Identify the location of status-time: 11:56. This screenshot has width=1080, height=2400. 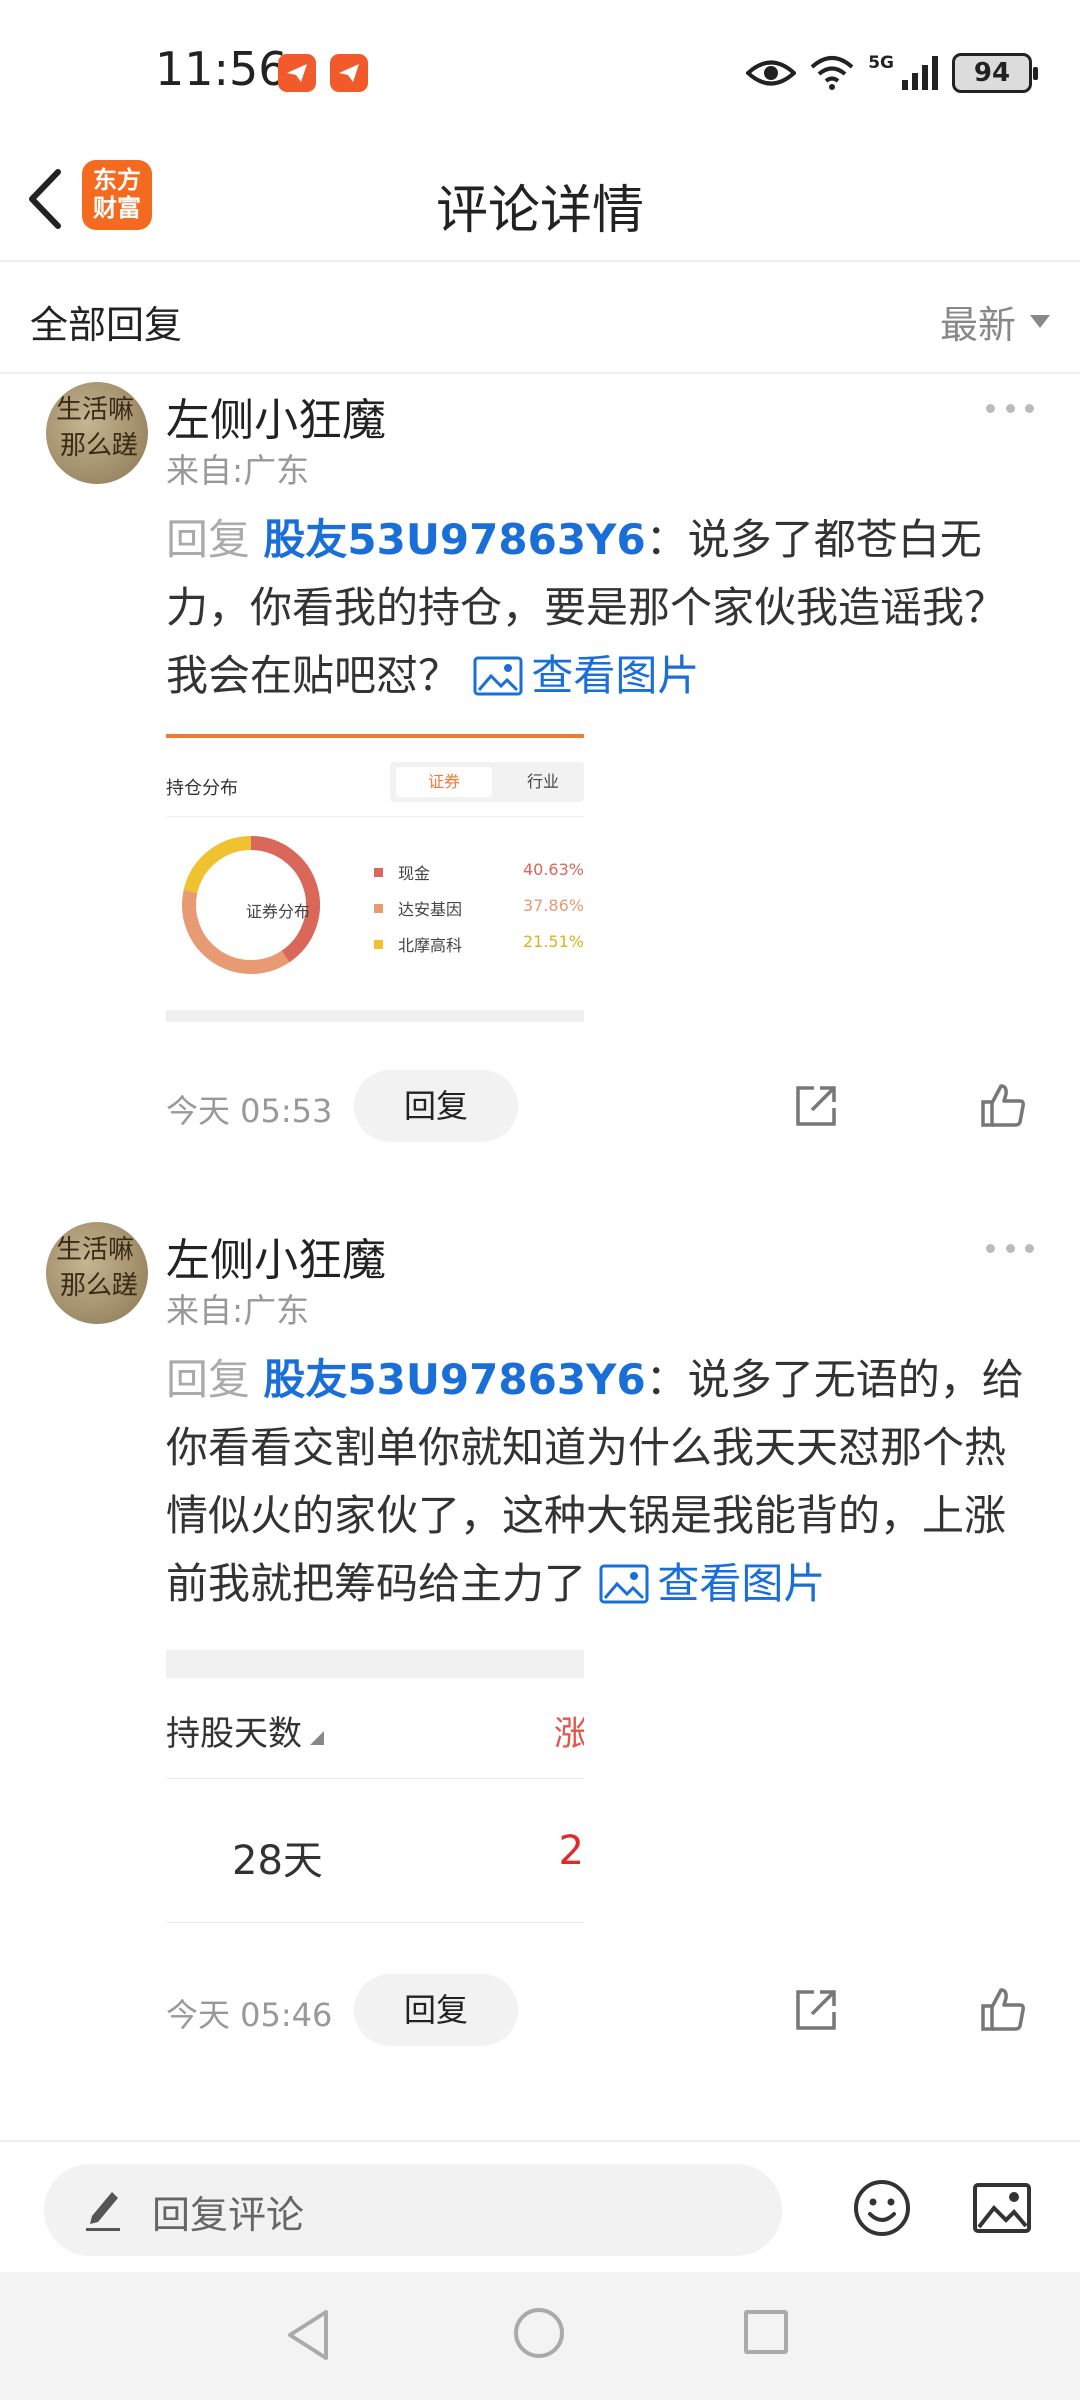
(221, 69).